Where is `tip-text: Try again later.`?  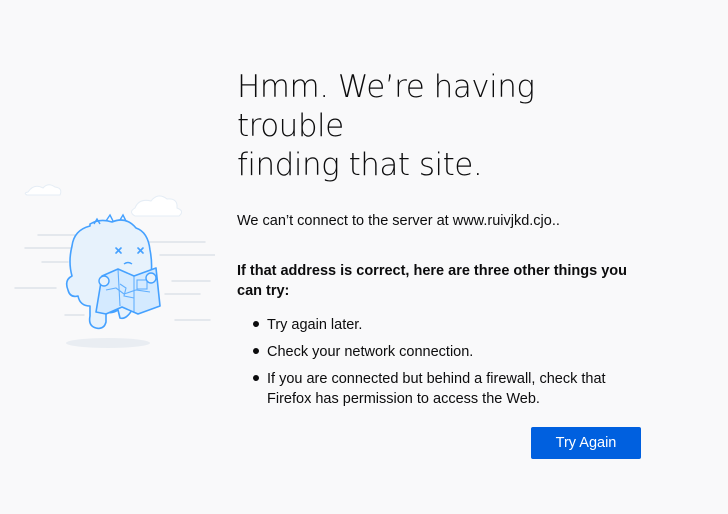 tip-text: Try again later. is located at coordinates (315, 325).